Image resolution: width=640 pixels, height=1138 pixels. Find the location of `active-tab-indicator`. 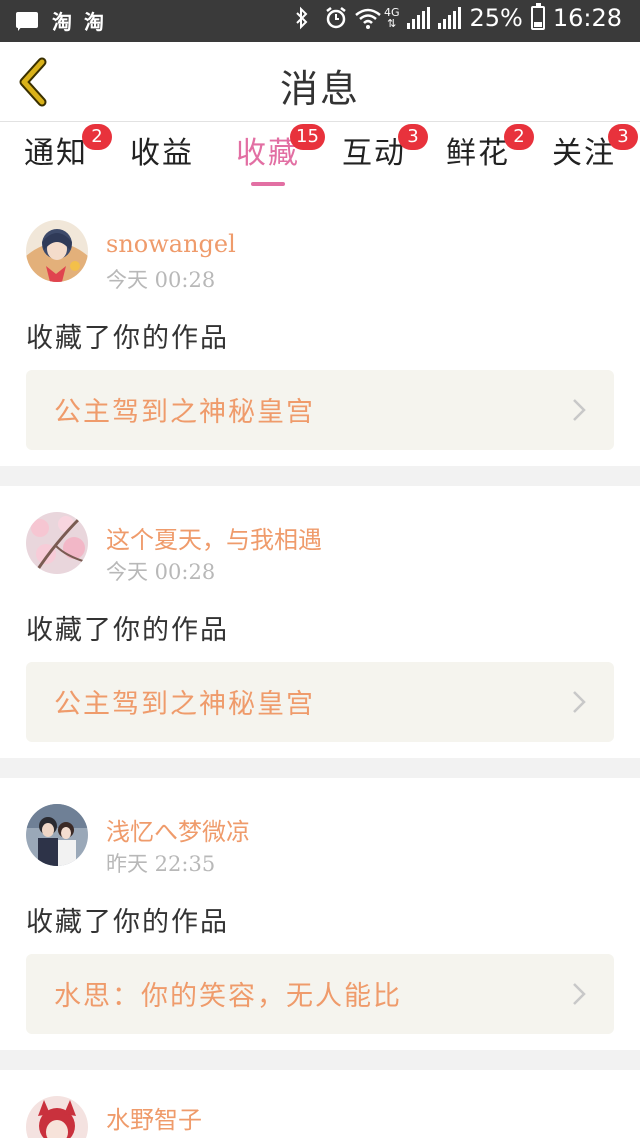

active-tab-indicator is located at coordinates (268, 184).